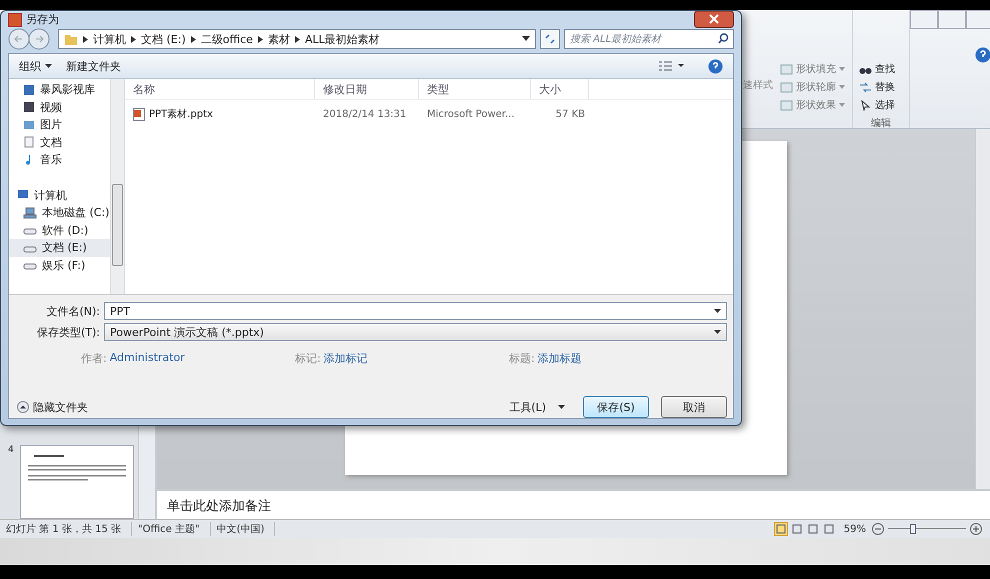 The image size is (990, 579). What do you see at coordinates (527, 407) in the screenshot?
I see `tools-menu: 工具(L)` at bounding box center [527, 407].